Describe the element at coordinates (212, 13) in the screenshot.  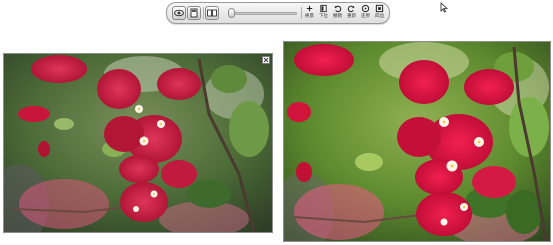
I see `split-view-icon` at that location.